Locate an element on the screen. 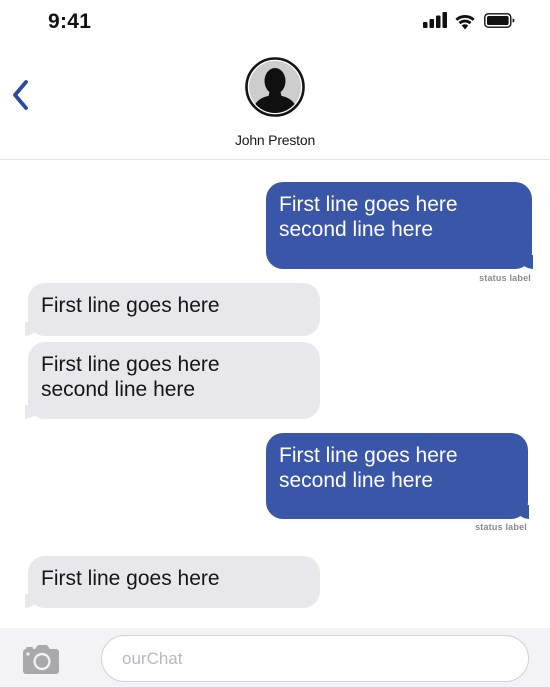 The image size is (550, 687). camera-icon is located at coordinates (41, 659).